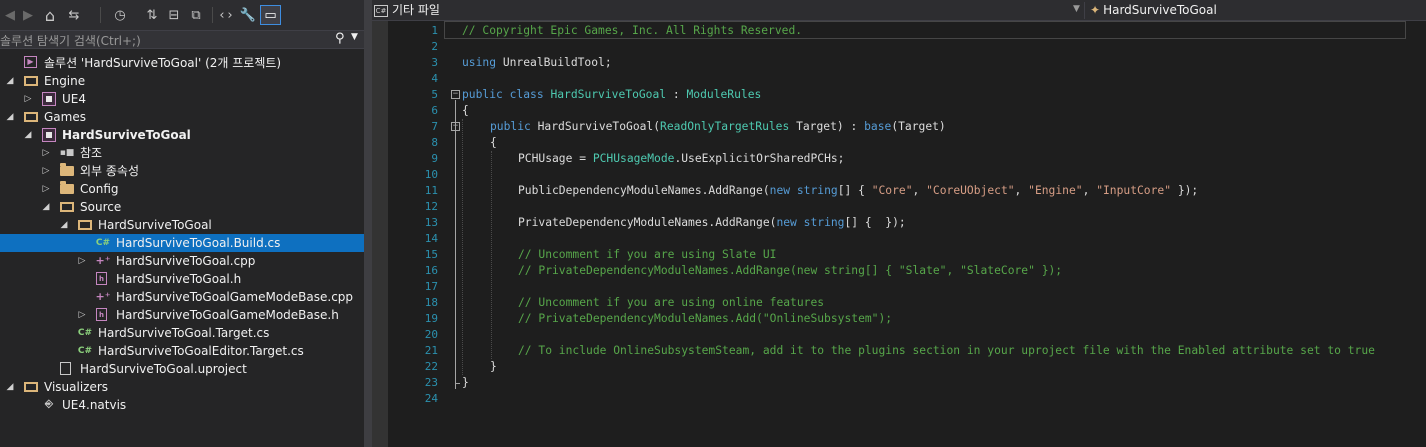 This screenshot has height=447, width=1426. I want to click on tree-item: ▶ 솔루션 'HardSurviveToGoal' (2개 프로젝트), so click(182, 63).